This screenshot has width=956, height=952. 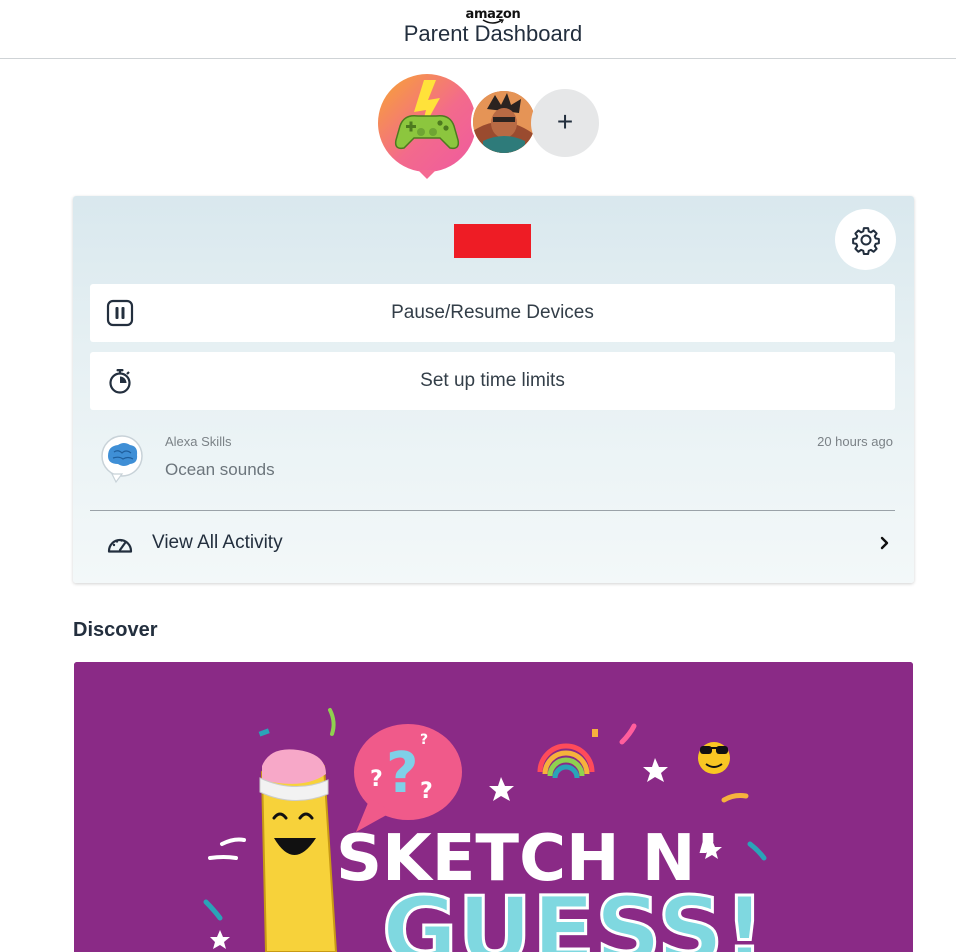 I want to click on recent-activity-item: Alexa Skills Ocean sounds 20 hours ago, so click(x=492, y=466).